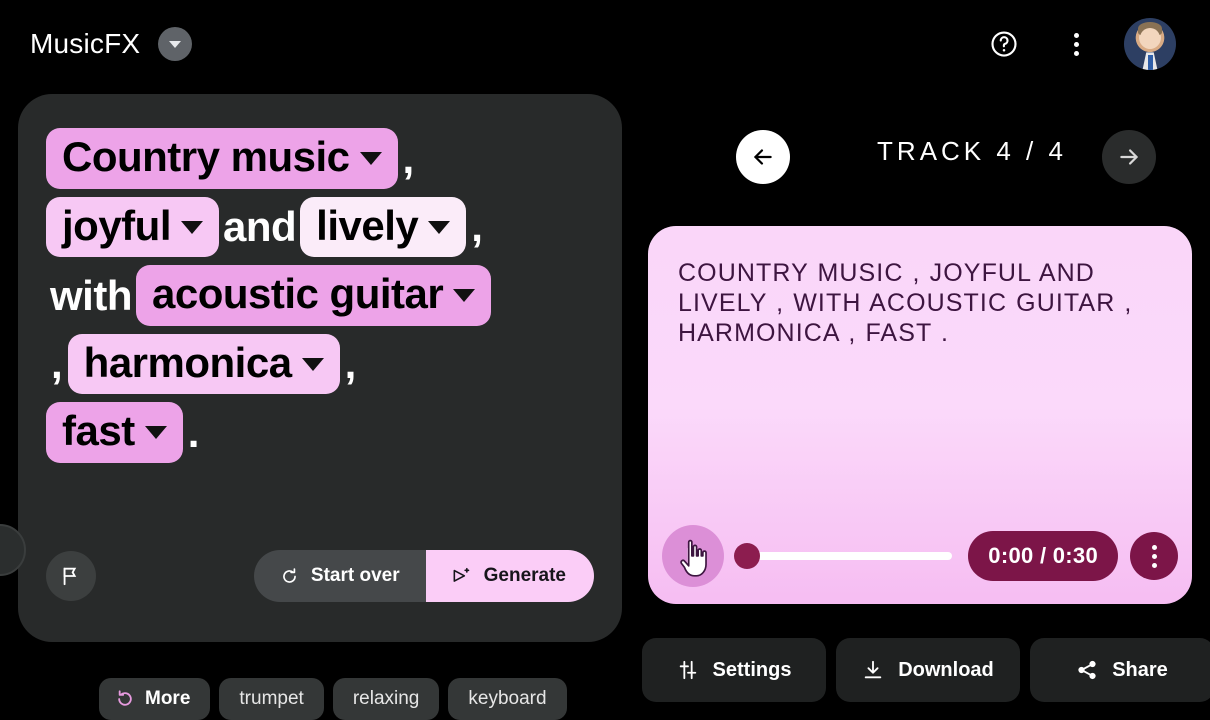 This screenshot has width=1210, height=720. I want to click on prompt-chip-harmonica: harmonica, so click(203, 364).